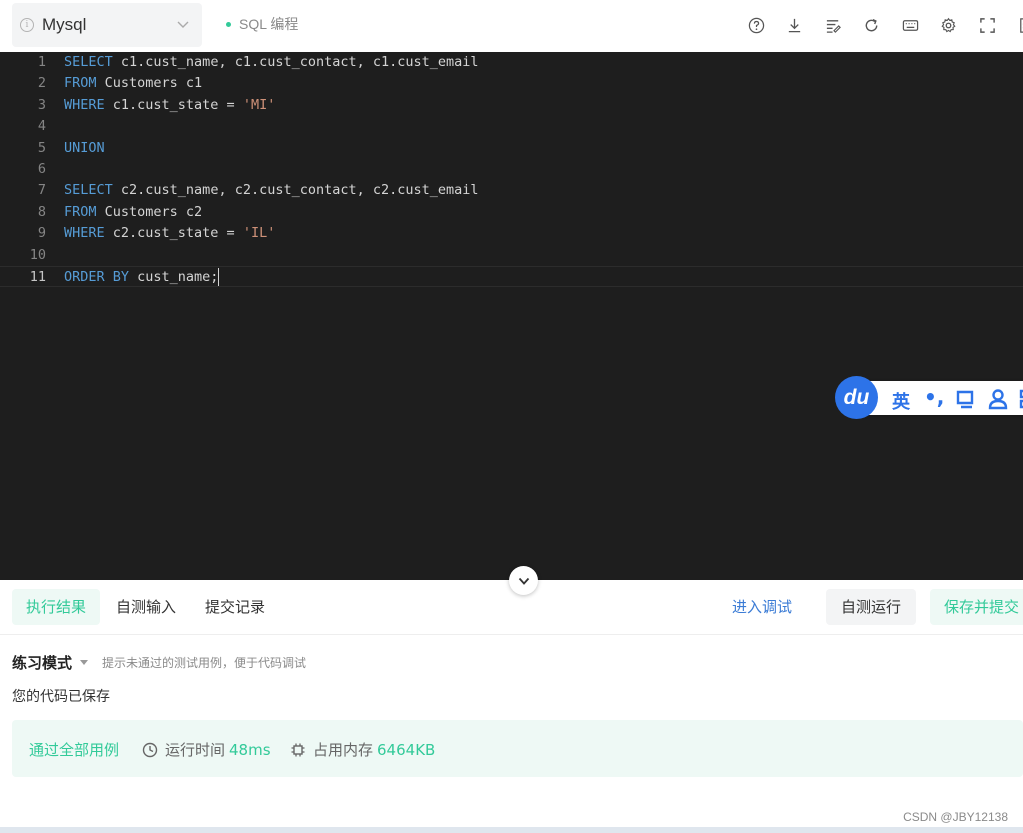 This screenshot has height=833, width=1023. Describe the element at coordinates (511, 83) in the screenshot. I see `code-line: 2 FROM Customers c1` at that location.